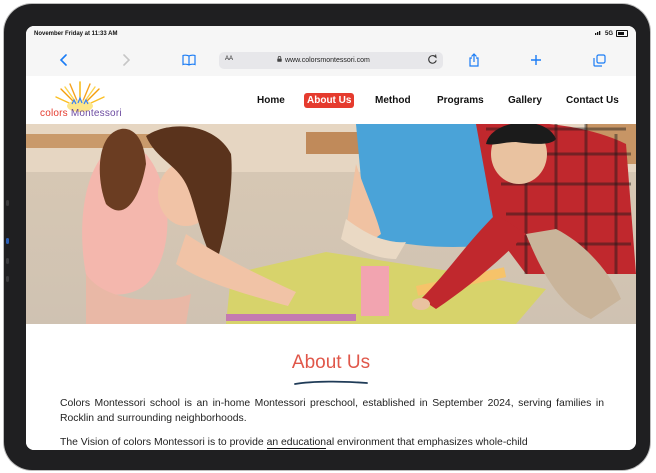 The image size is (656, 473). What do you see at coordinates (536, 60) in the screenshot?
I see `plus-icon` at bounding box center [536, 60].